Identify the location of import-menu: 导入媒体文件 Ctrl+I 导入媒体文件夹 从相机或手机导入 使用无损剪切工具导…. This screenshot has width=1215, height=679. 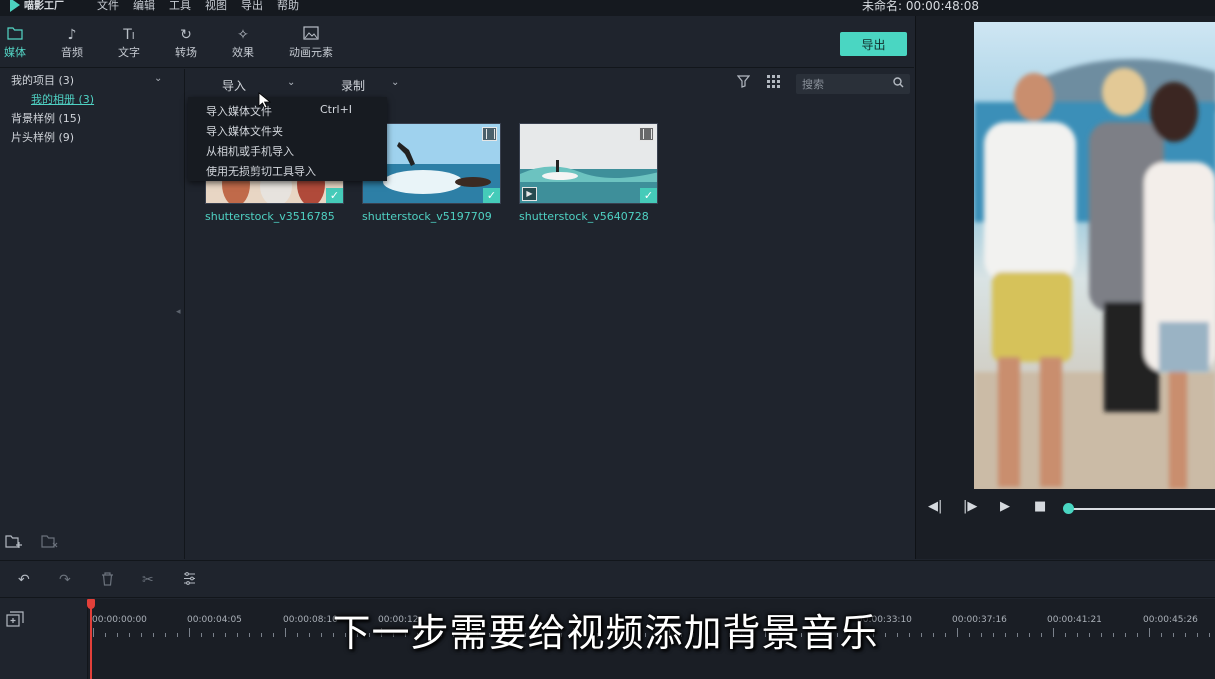
(287, 139).